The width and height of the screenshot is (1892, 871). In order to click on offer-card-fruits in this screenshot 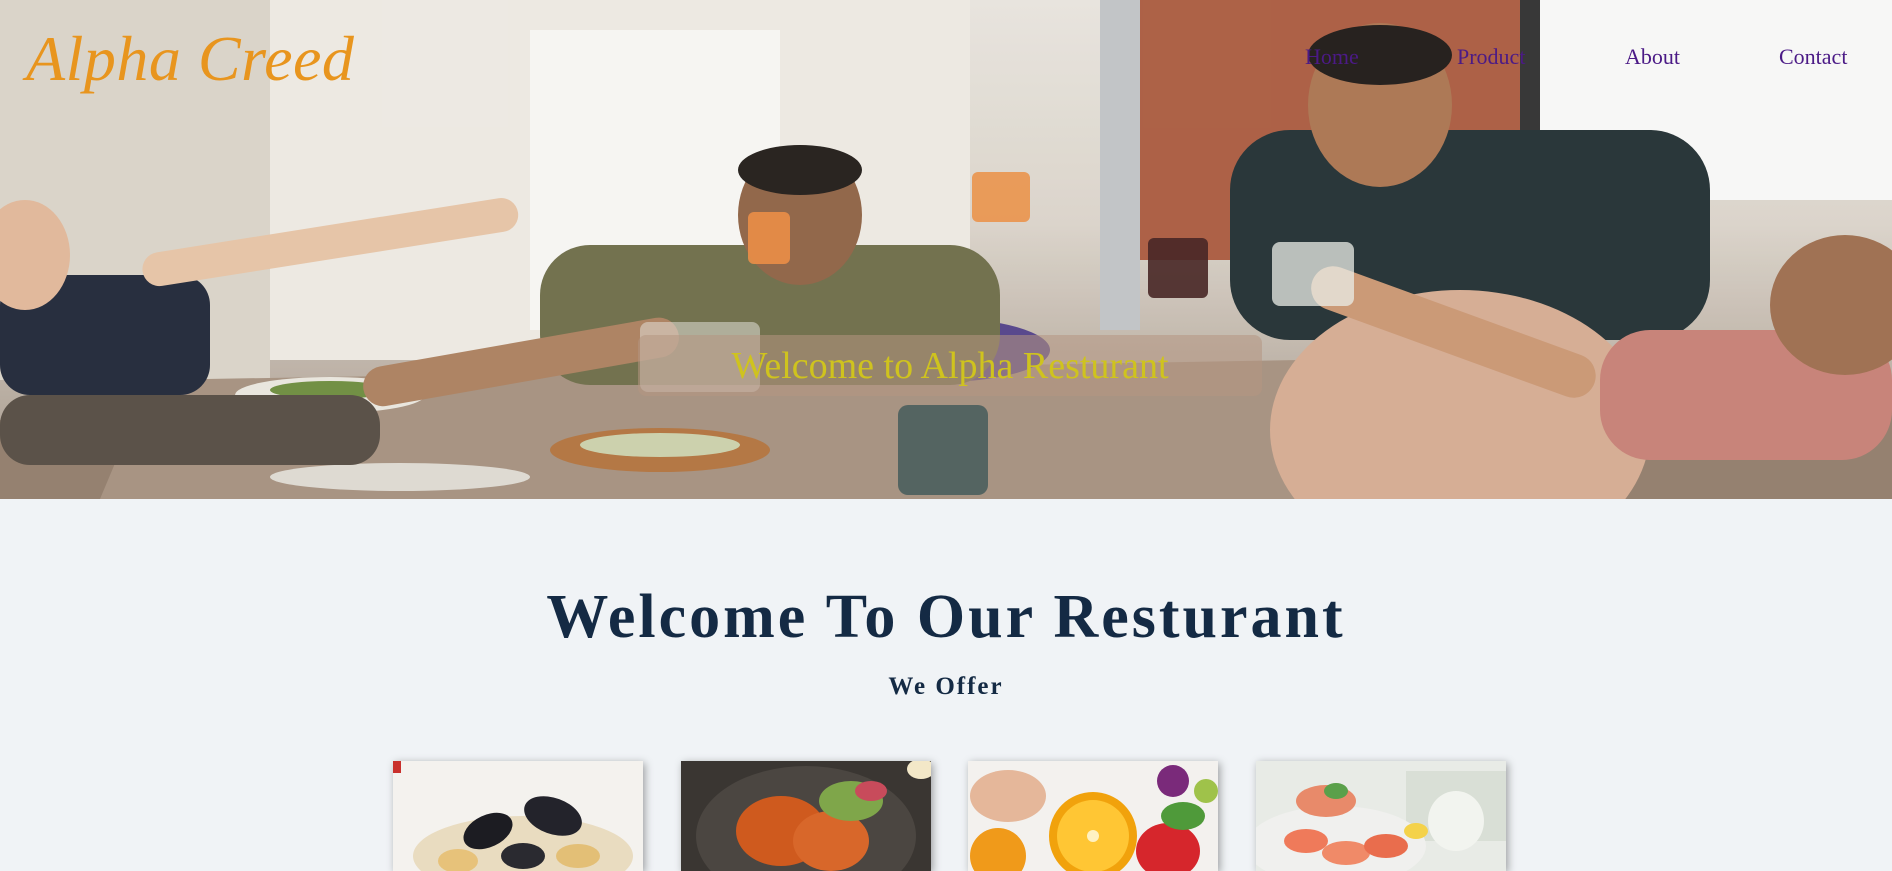, I will do `click(1093, 816)`.